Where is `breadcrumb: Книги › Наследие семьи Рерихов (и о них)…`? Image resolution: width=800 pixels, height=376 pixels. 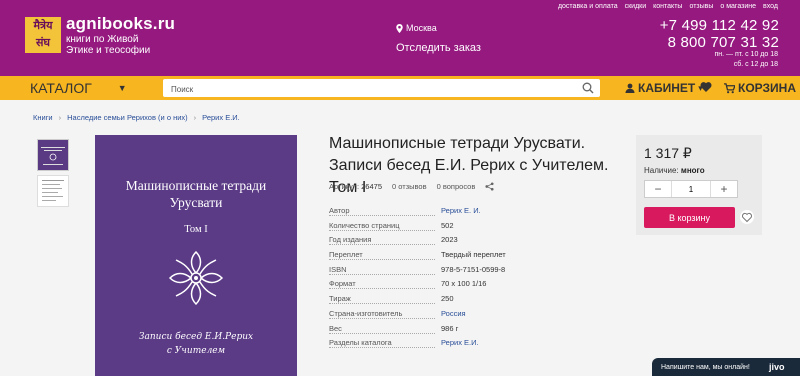 breadcrumb: Книги › Наследие семьи Рерихов (и о них)… is located at coordinates (136, 117).